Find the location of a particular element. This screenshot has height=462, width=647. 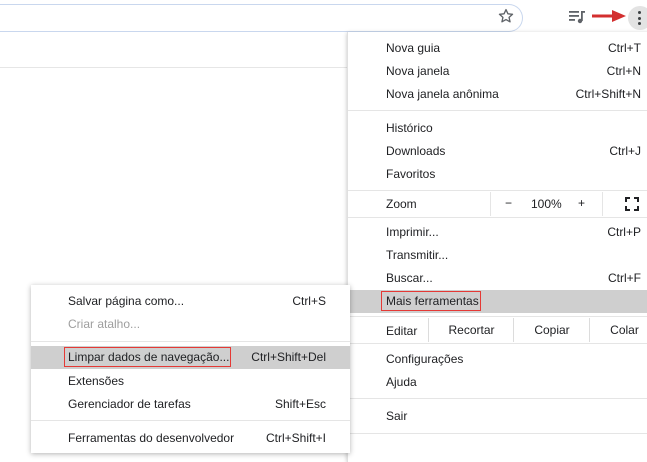

page-divider is located at coordinates (173, 67).